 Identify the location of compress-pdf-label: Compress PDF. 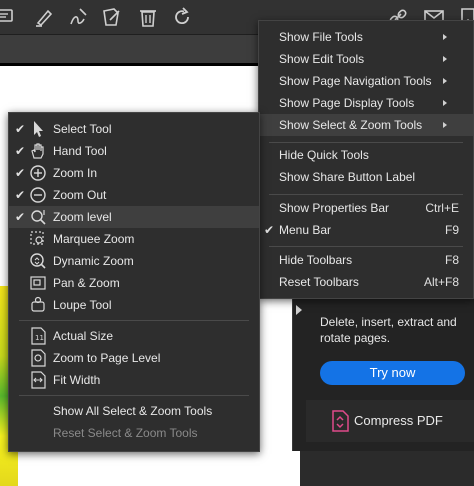
(398, 420).